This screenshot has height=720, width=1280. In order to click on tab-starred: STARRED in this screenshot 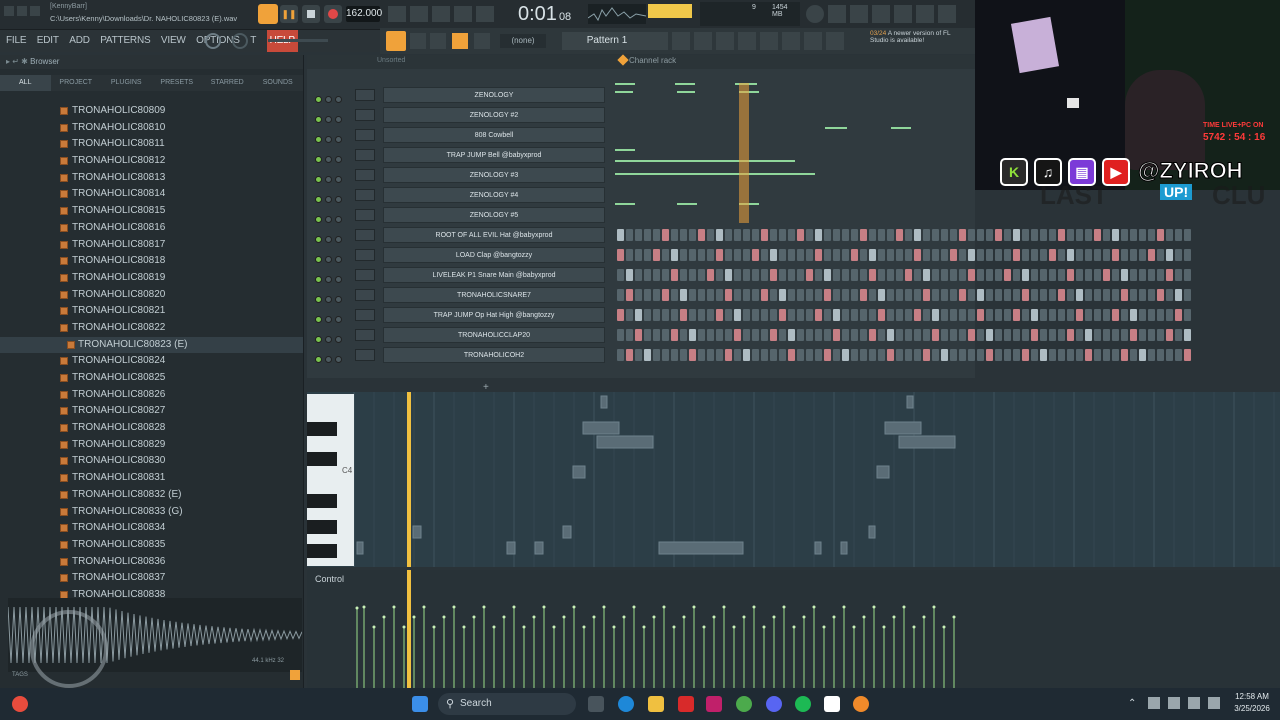, I will do `click(227, 83)`.